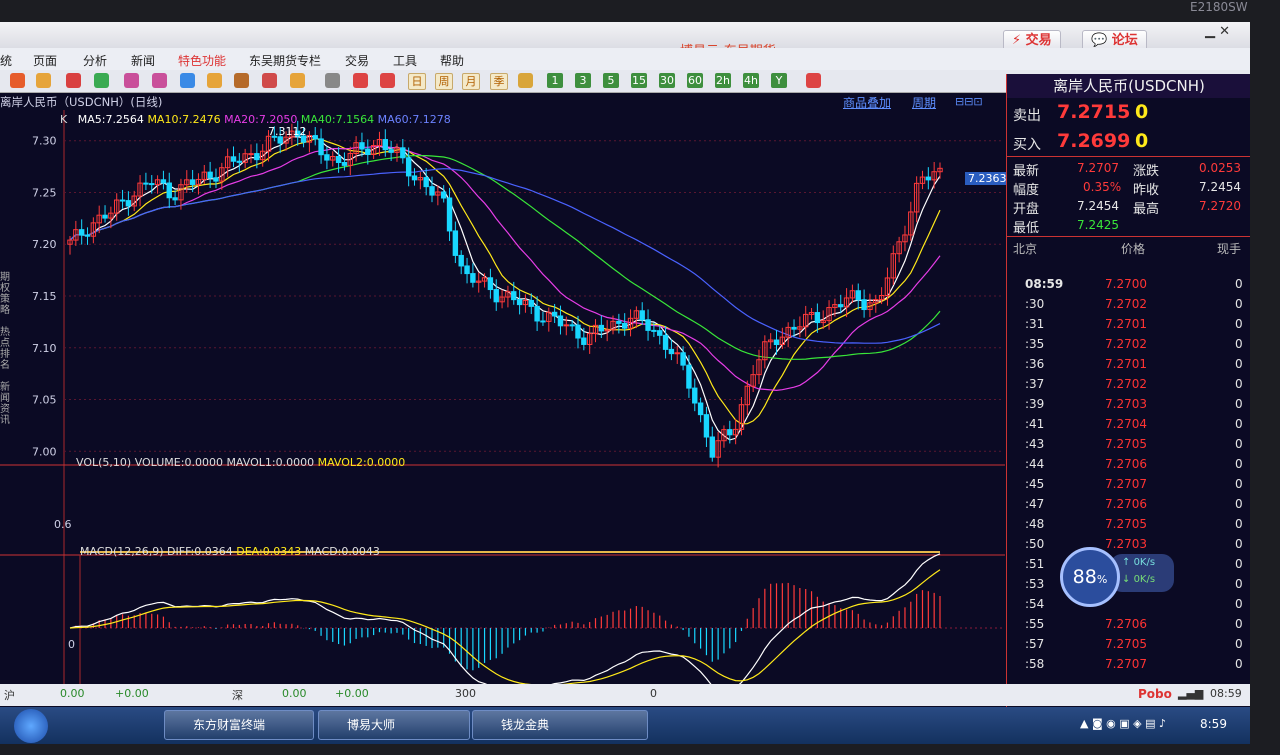  Describe the element at coordinates (560, 725) in the screenshot. I see `taskbar-app-qianlong: 钱龙金典` at that location.